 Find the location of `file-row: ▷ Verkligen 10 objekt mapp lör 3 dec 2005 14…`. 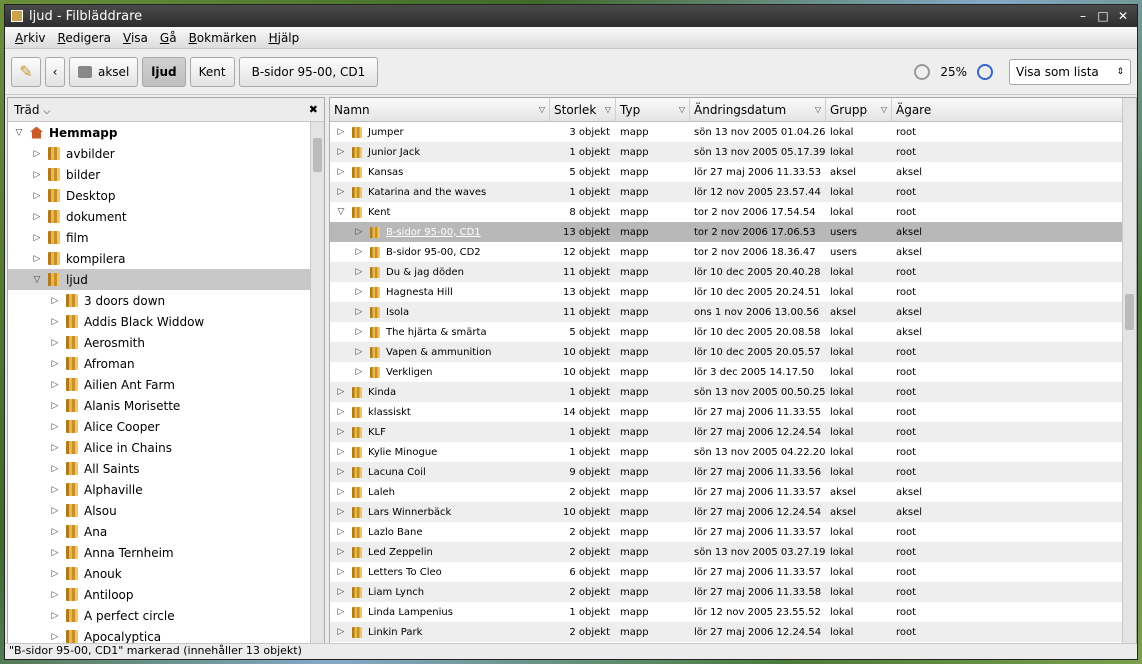

file-row: ▷ Verkligen 10 objekt mapp lör 3 dec 2005 14… is located at coordinates (726, 372).